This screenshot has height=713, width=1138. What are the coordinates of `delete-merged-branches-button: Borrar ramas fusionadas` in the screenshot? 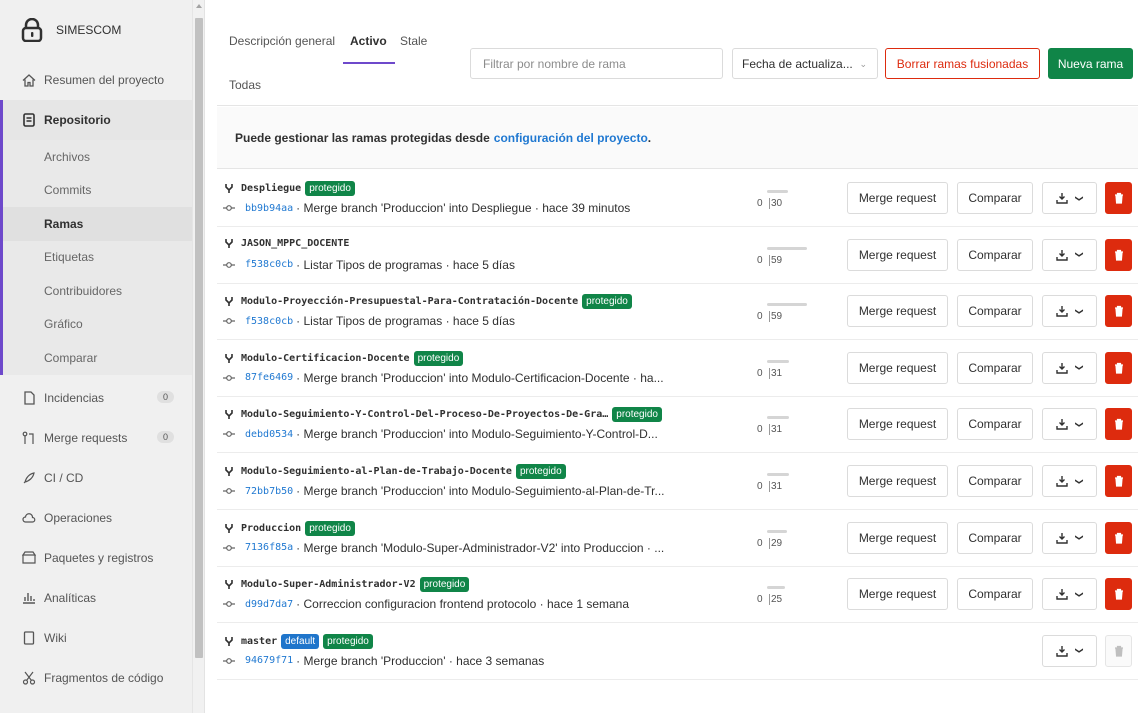 It's located at (962, 63).